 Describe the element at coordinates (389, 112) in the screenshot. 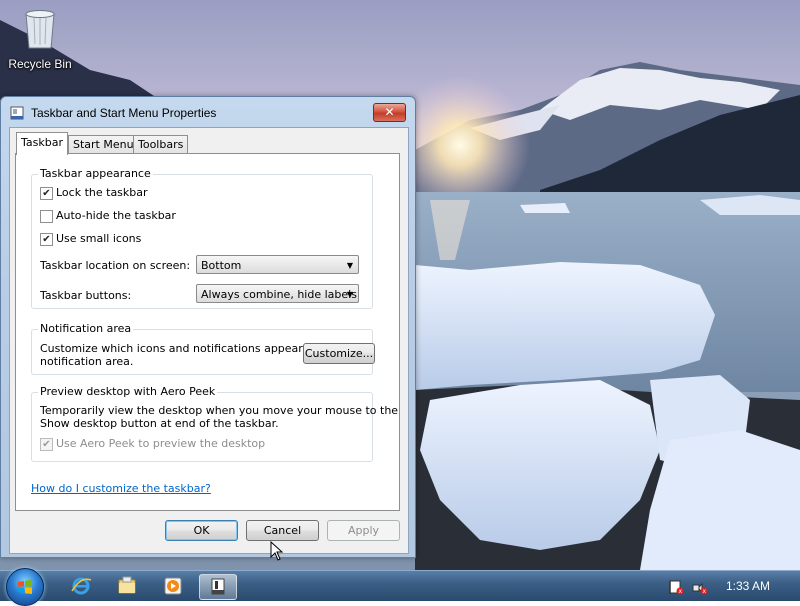

I see `close-button: ✕` at that location.